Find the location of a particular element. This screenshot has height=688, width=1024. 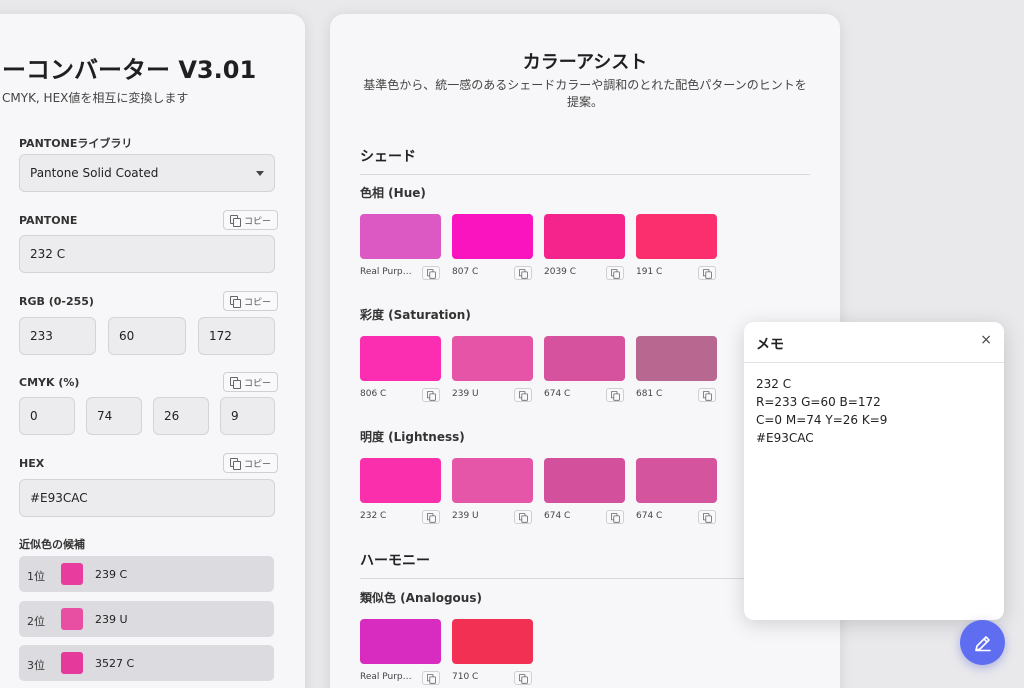

hex-input: #E93CAC is located at coordinates (147, 498).